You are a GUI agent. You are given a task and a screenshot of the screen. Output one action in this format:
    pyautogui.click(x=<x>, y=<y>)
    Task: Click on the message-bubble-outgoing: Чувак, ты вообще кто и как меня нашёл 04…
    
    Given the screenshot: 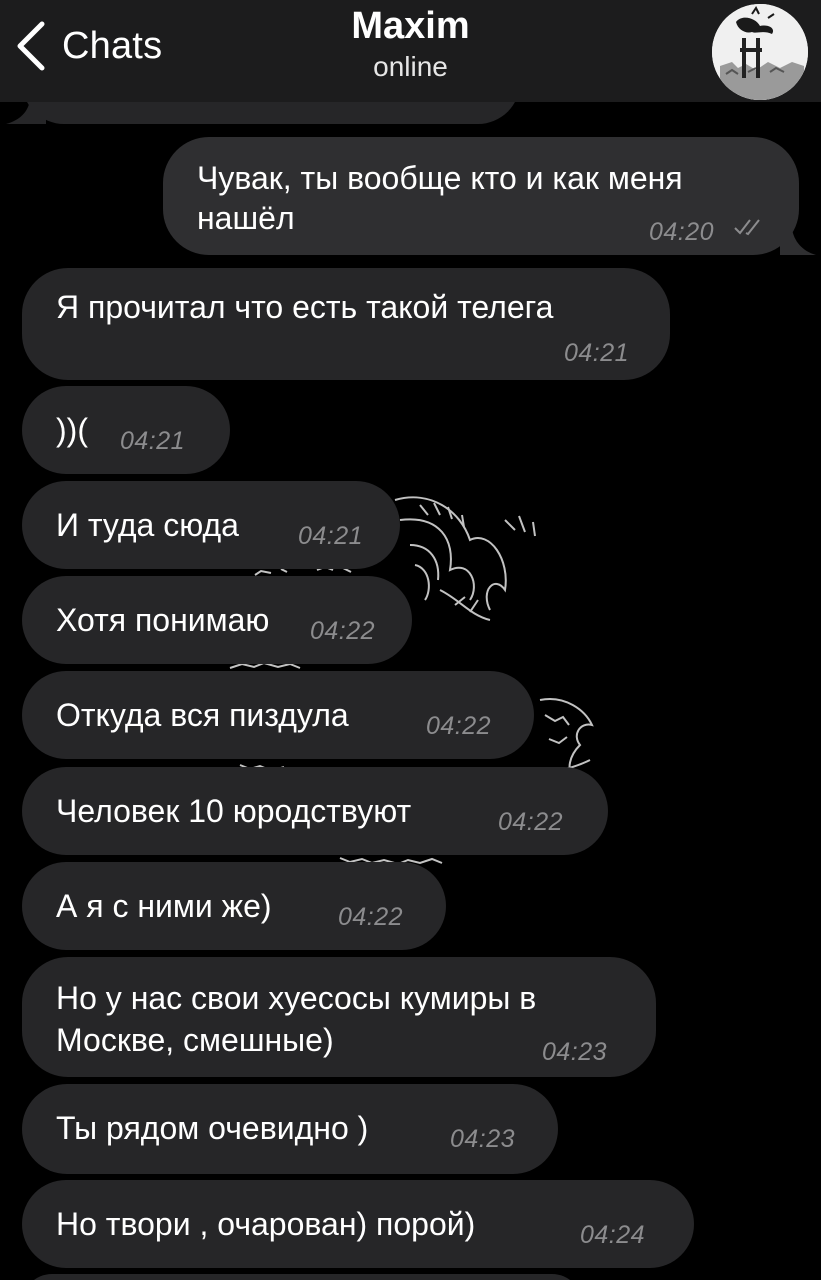 What is the action you would take?
    pyautogui.click(x=481, y=196)
    